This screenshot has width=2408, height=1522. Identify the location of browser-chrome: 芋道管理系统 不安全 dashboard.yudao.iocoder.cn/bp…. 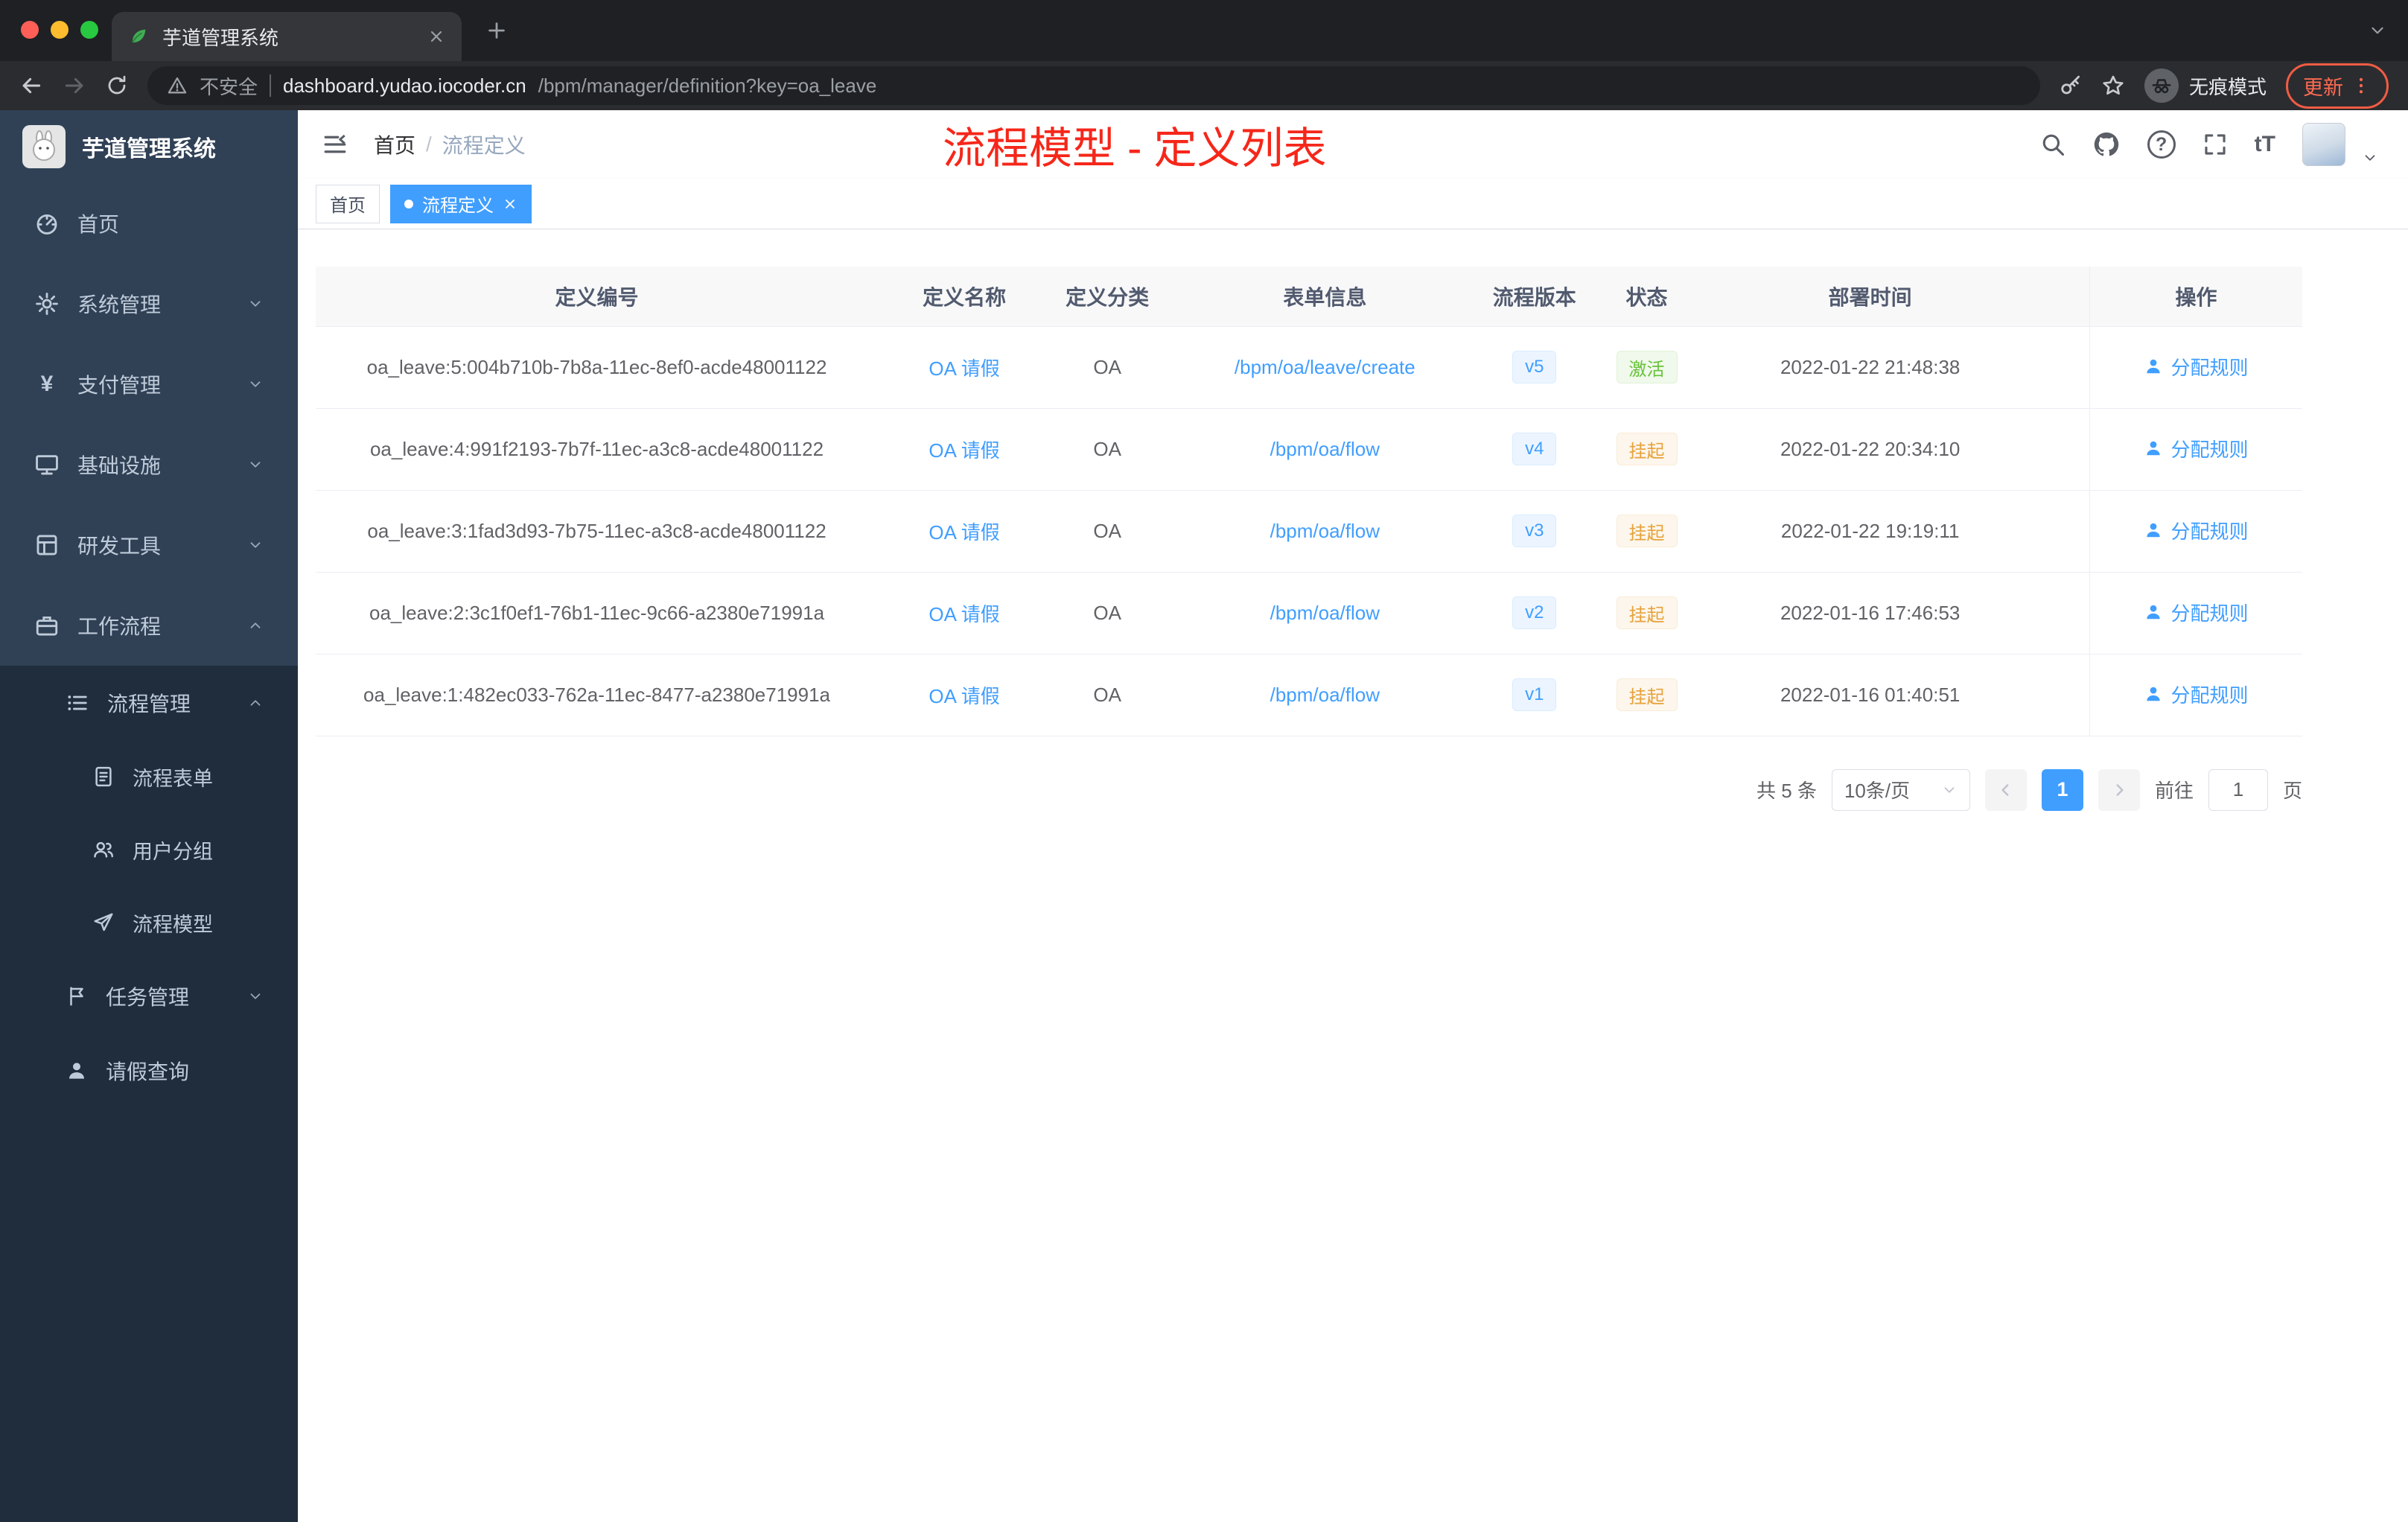
(1204, 55).